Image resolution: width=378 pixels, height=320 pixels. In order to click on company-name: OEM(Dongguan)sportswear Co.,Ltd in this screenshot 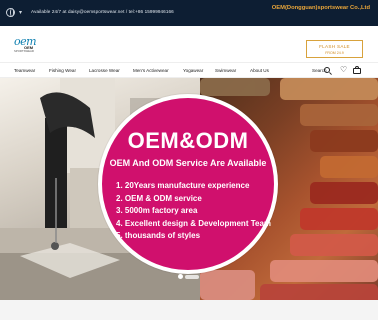, I will do `click(320, 8)`.